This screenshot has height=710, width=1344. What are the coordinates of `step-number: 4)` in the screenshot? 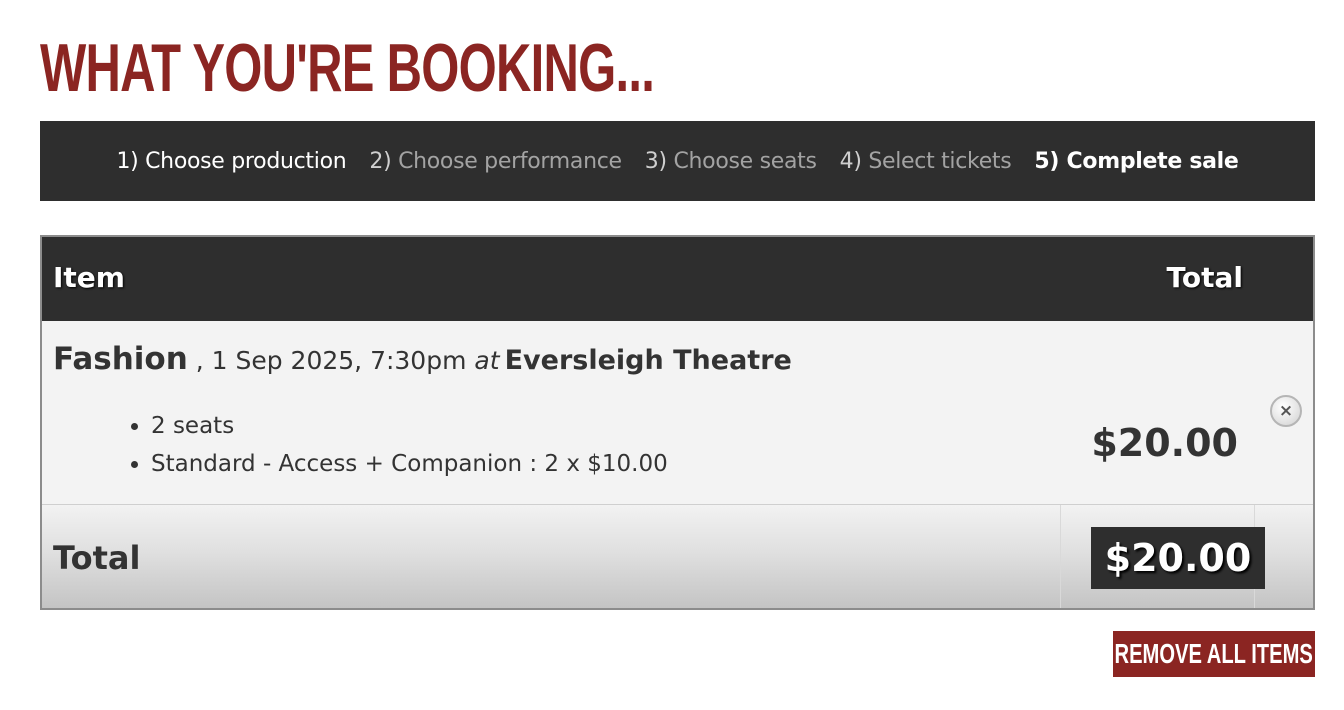 It's located at (850, 161).